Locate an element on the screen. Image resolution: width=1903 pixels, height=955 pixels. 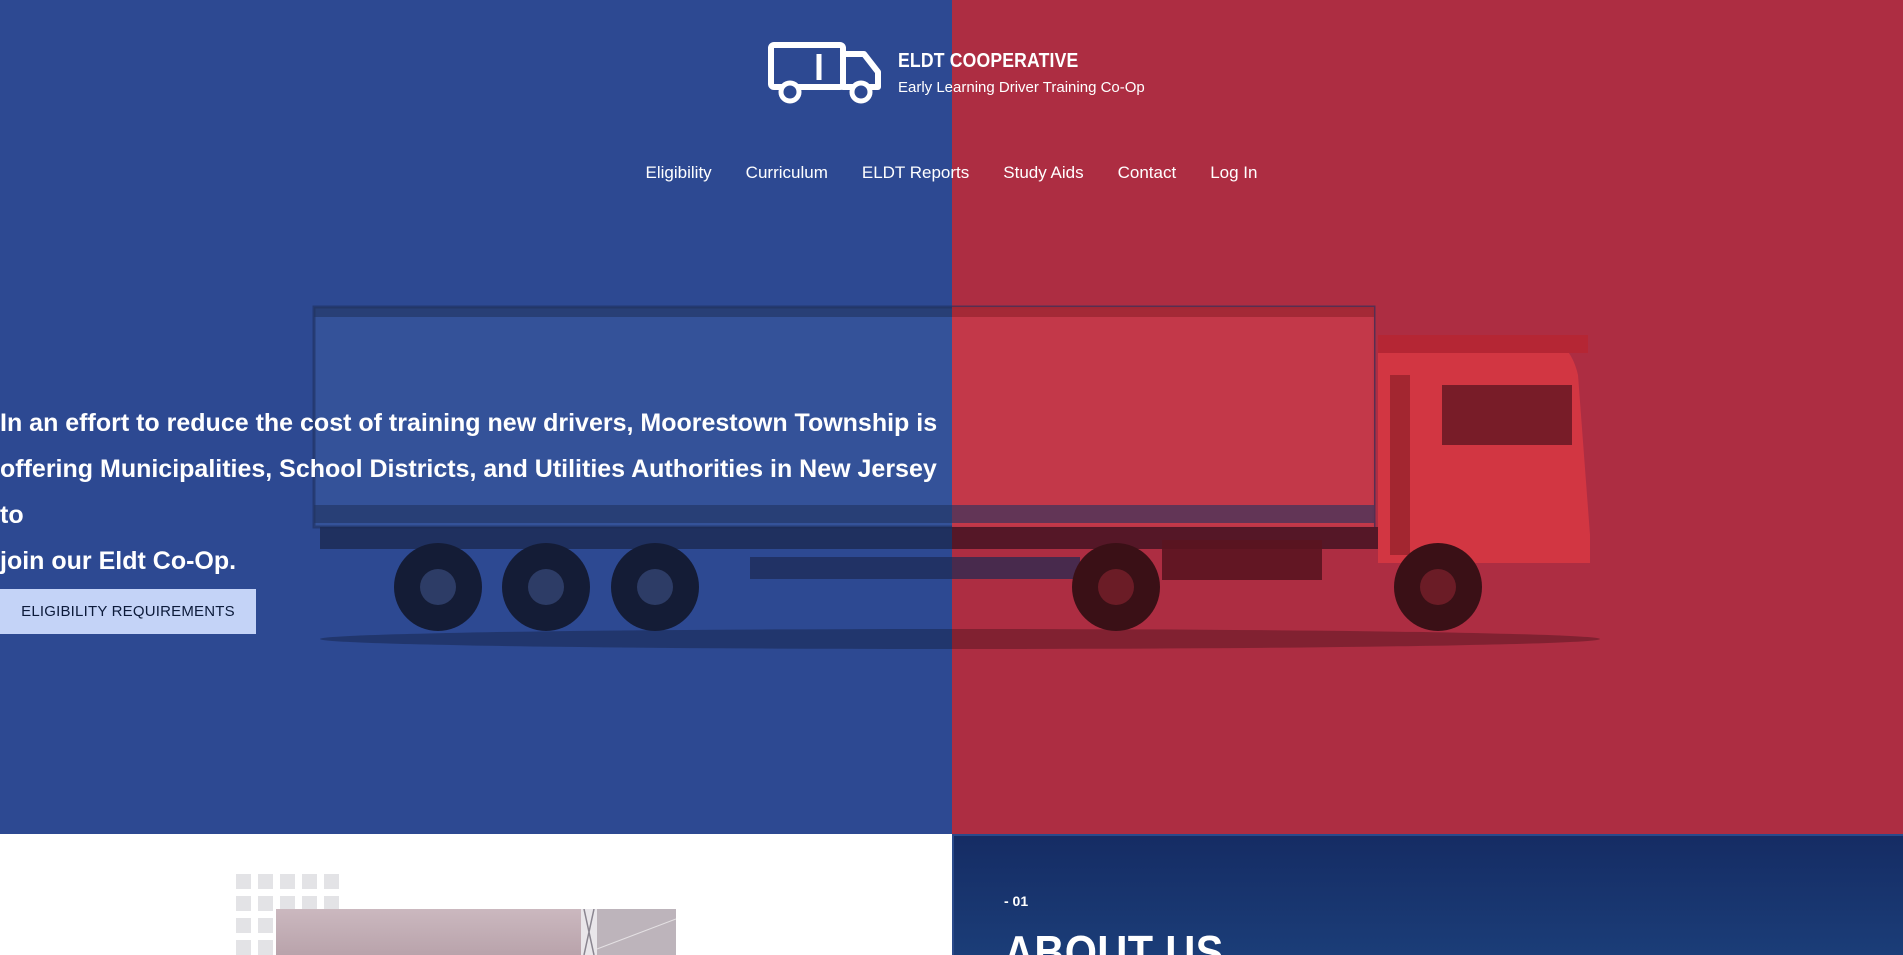
nav-item-study-aids: Study Aids is located at coordinates (1043, 173).